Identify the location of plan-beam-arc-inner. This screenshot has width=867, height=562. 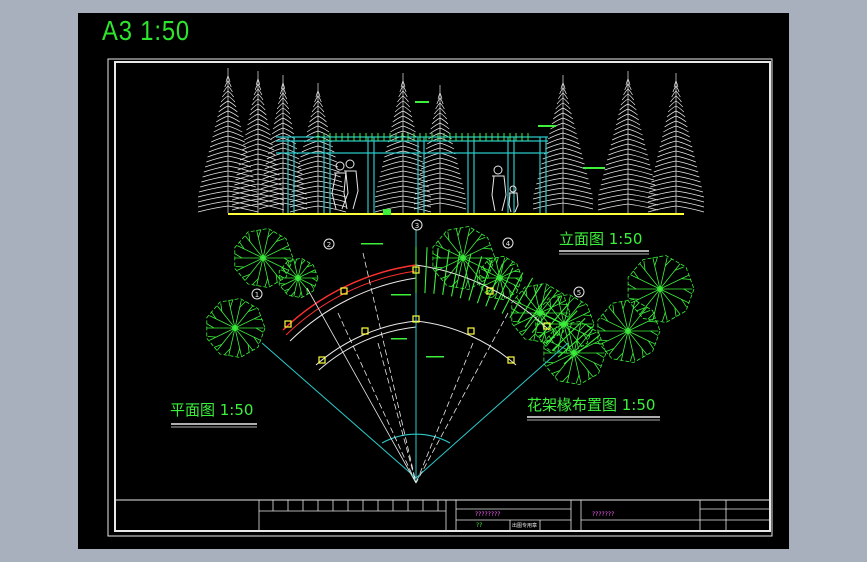
(351, 303).